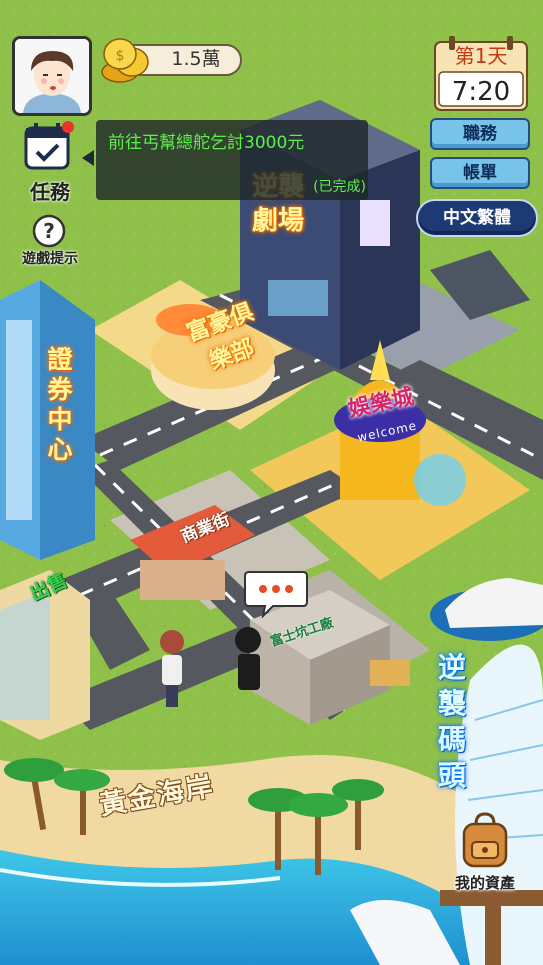  I want to click on avatar-face-icon, so click(52, 76).